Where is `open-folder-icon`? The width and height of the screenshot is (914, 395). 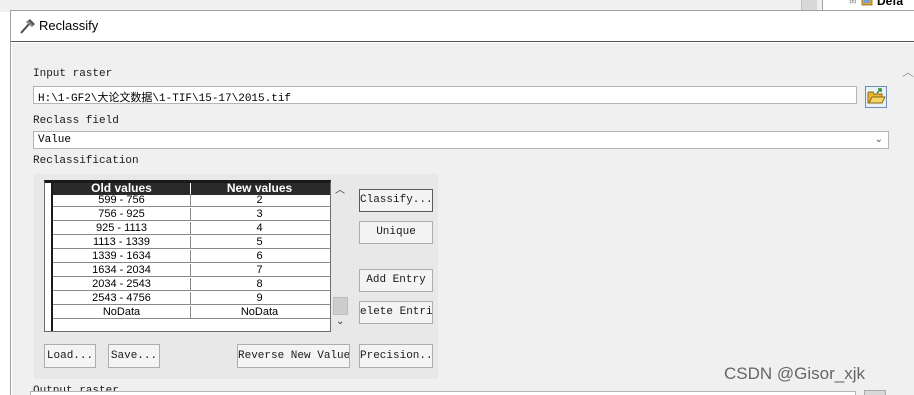 open-folder-icon is located at coordinates (876, 96).